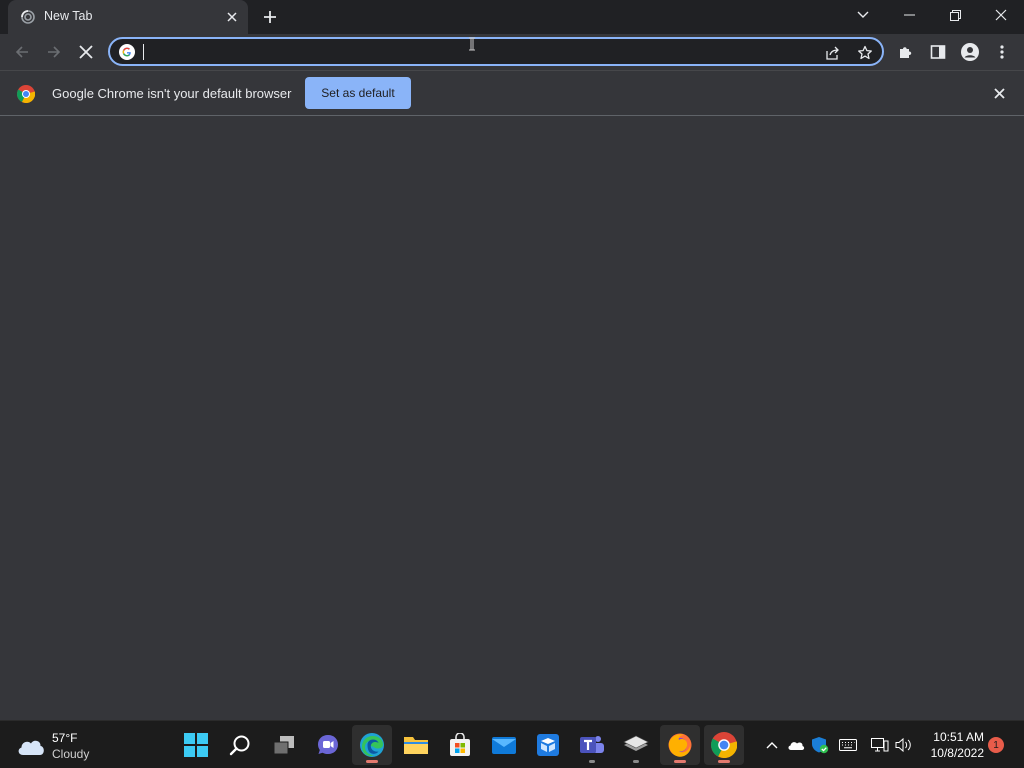 The height and width of the screenshot is (768, 1024). Describe the element at coordinates (31, 747) in the screenshot. I see `cloud-icon` at that location.